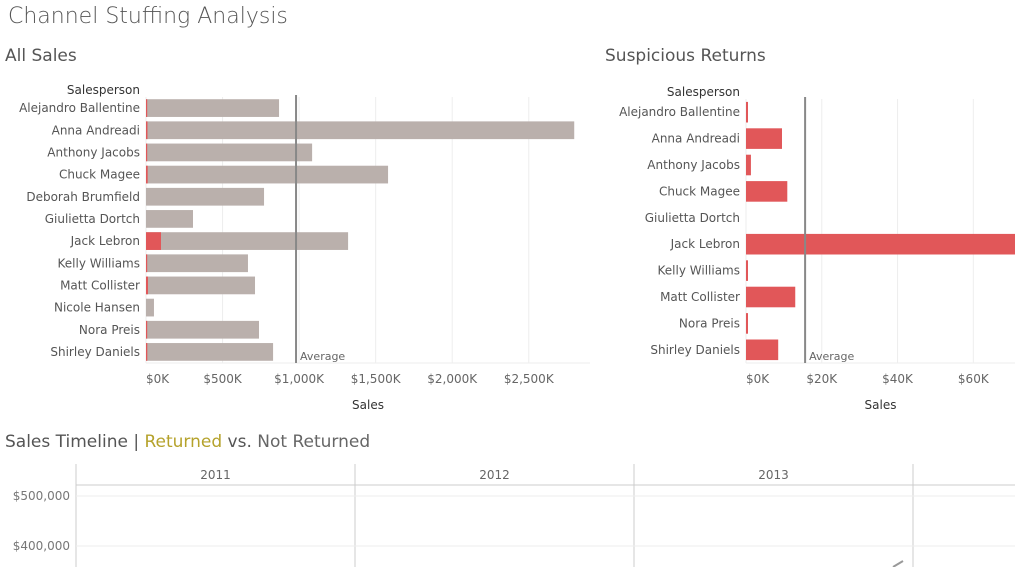 The height and width of the screenshot is (567, 1015). I want to click on year-header: 2013, so click(773, 475).